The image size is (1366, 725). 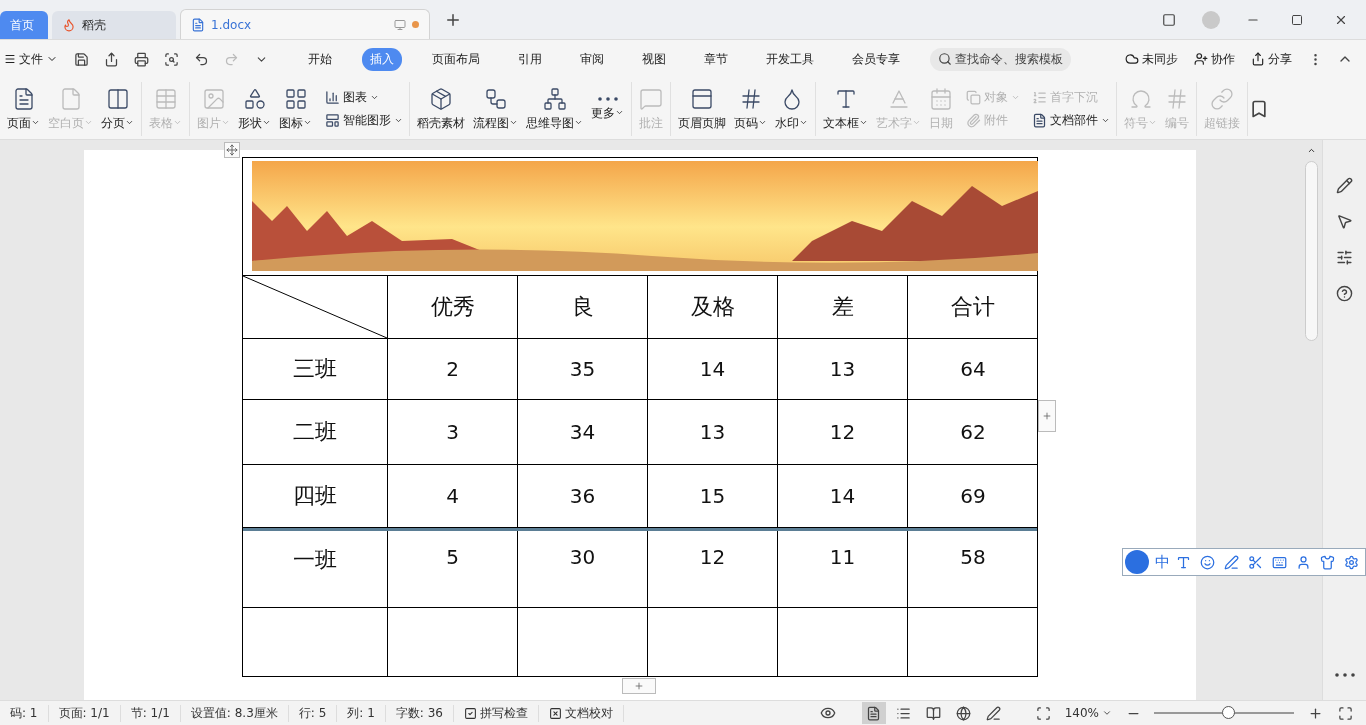 I want to click on table-cell: 13, so click(x=843, y=369).